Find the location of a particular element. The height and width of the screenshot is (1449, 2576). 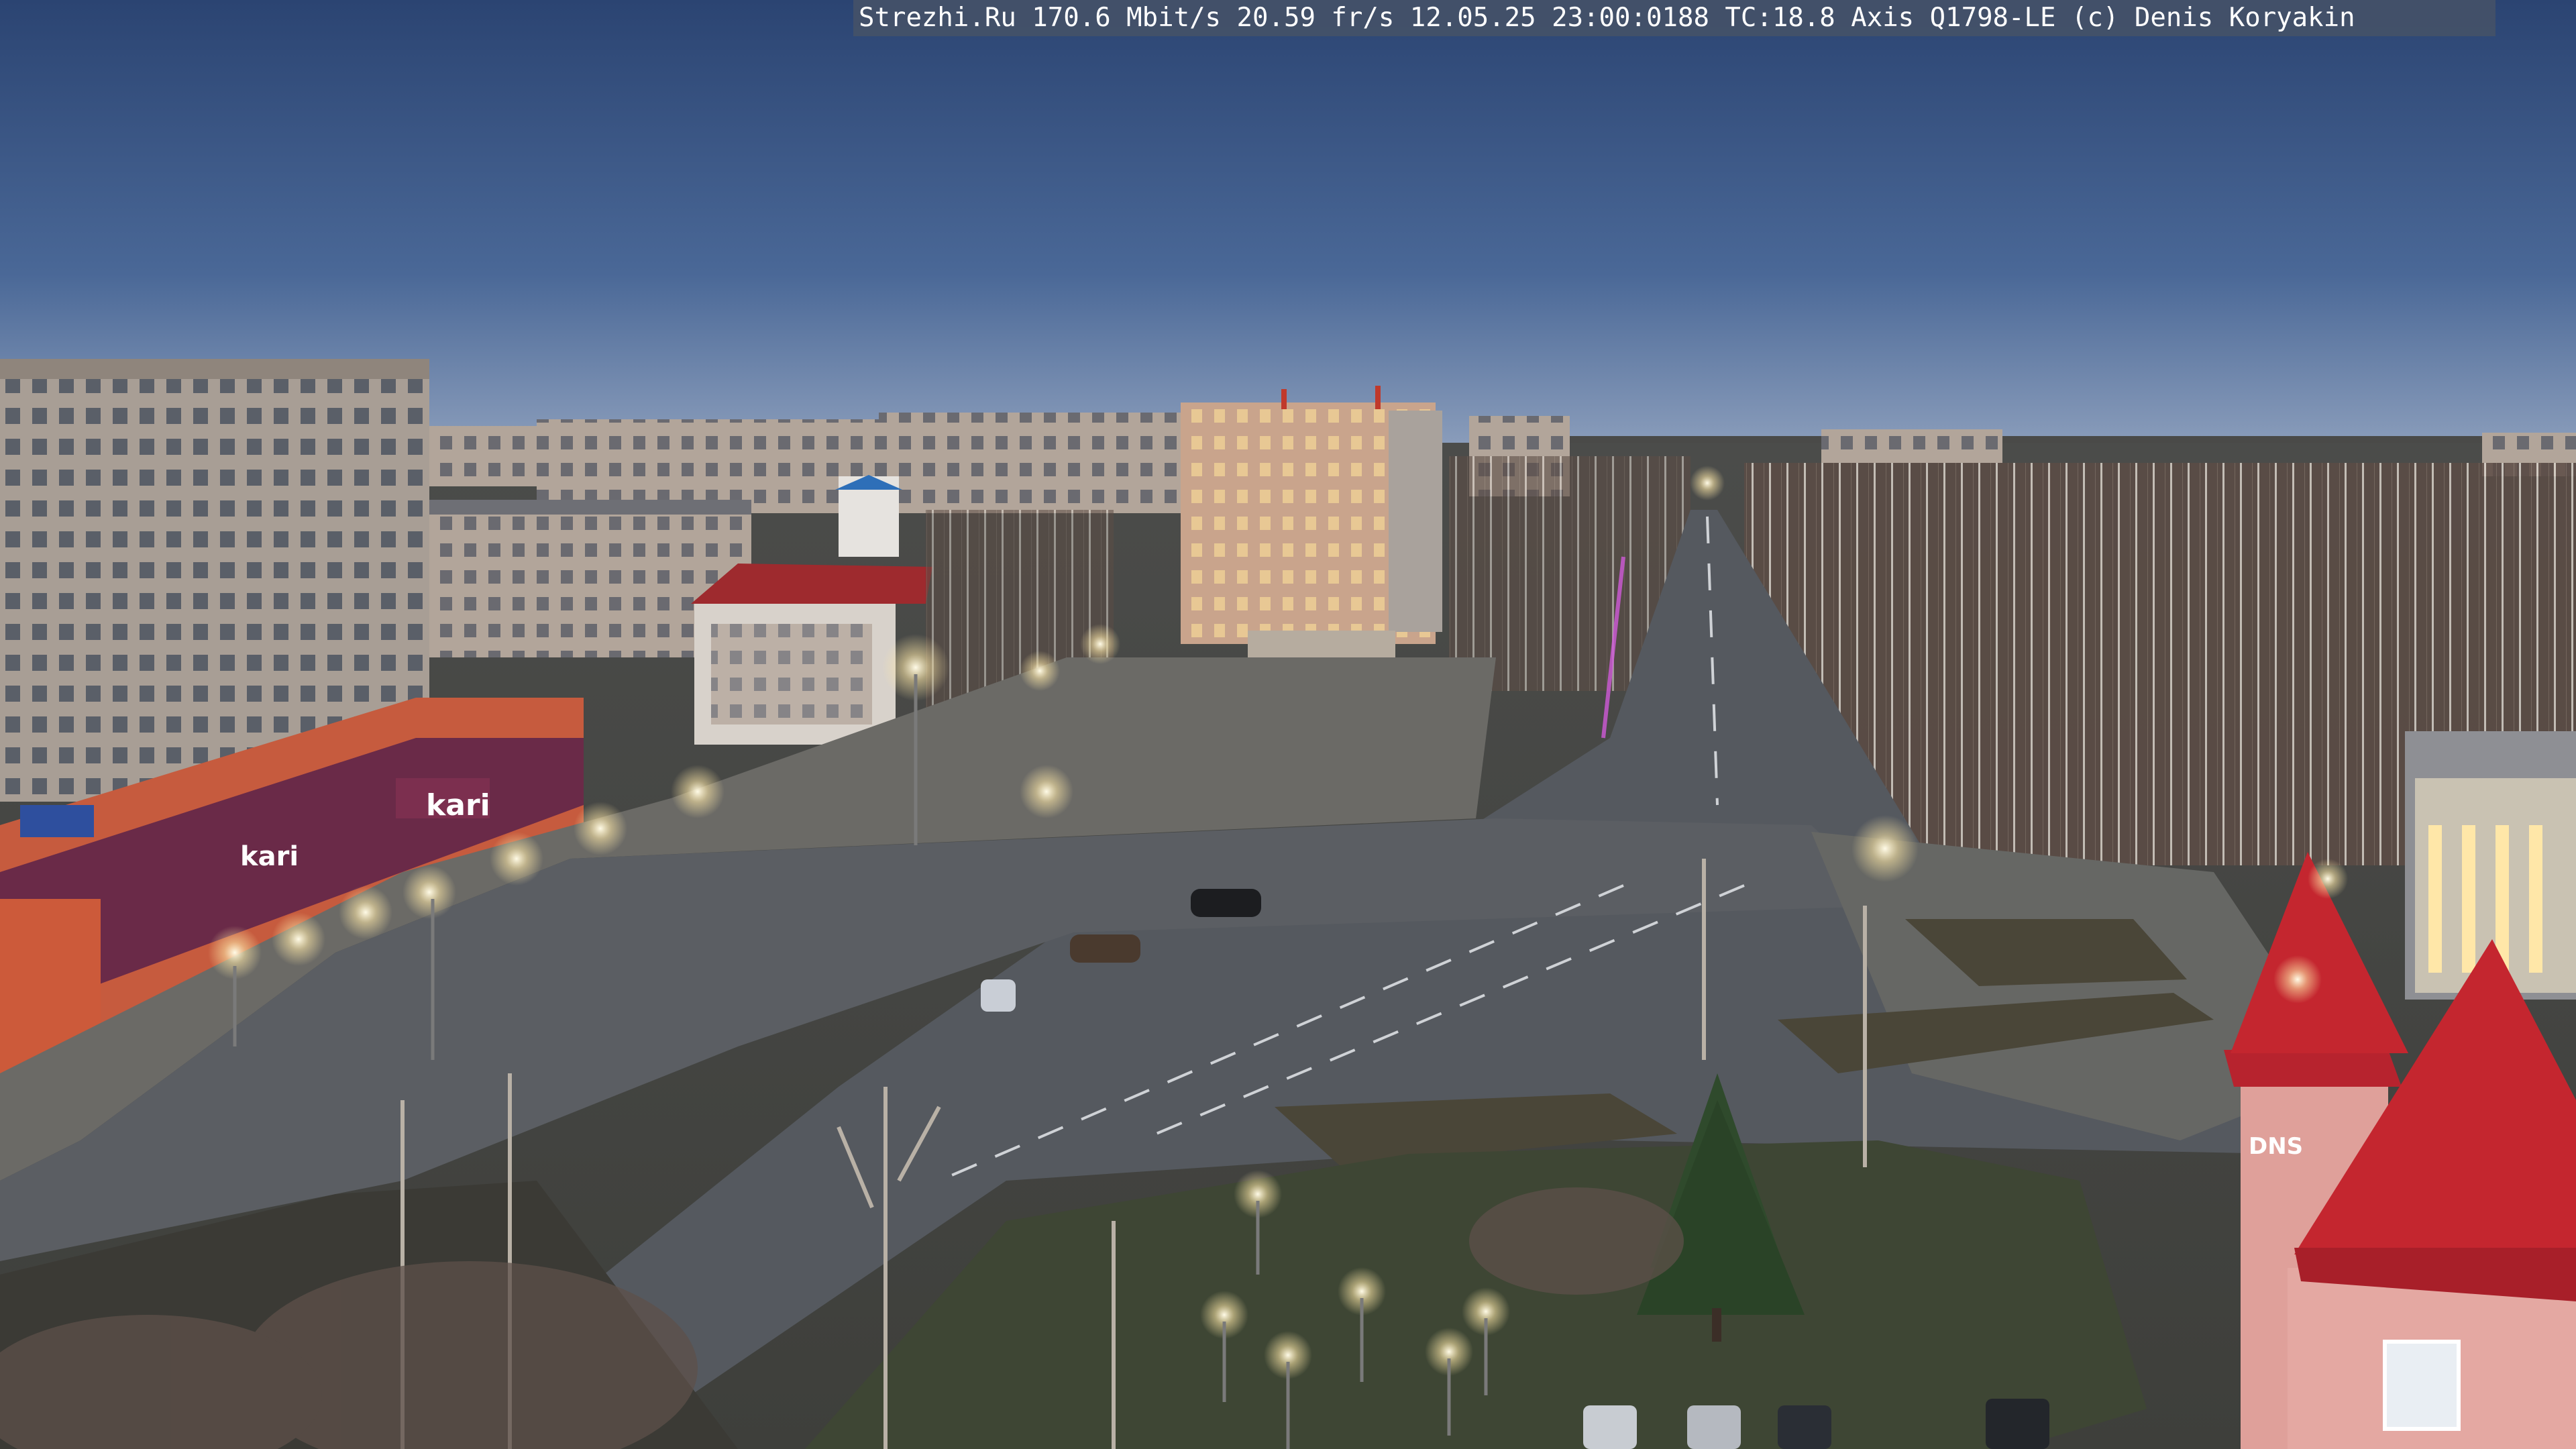

store-sign-kari: kari is located at coordinates (458, 805).